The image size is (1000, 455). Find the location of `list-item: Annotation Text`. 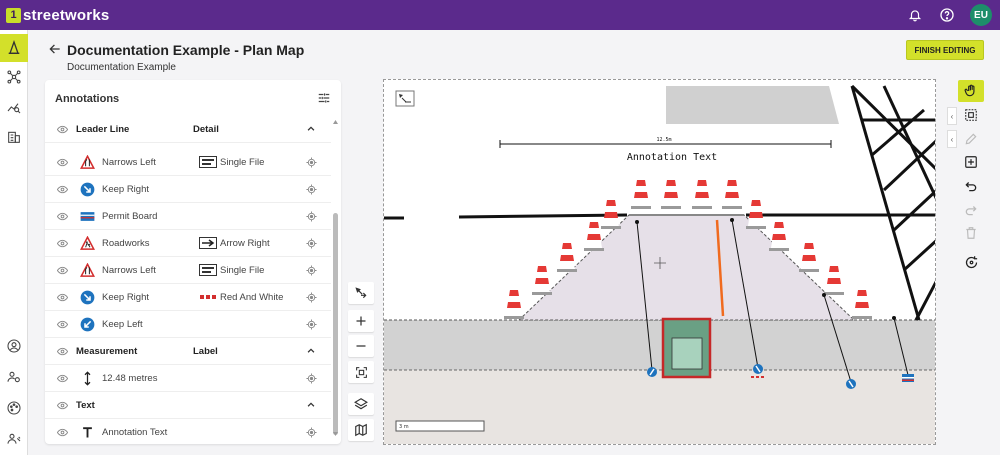

list-item: Annotation Text is located at coordinates (188, 431).